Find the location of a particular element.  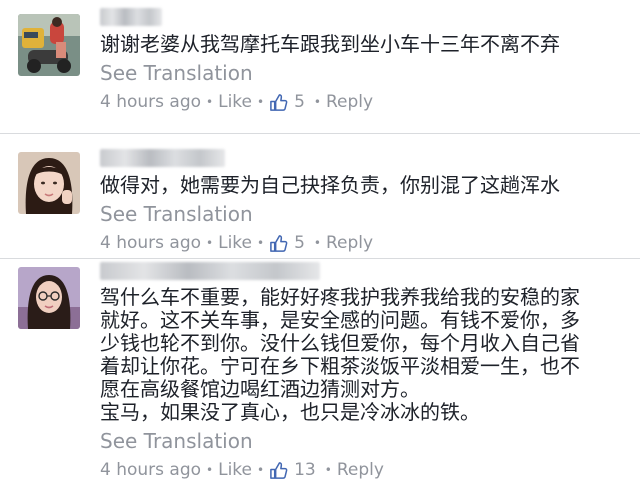

avatar-photo-woman is located at coordinates (49, 183).